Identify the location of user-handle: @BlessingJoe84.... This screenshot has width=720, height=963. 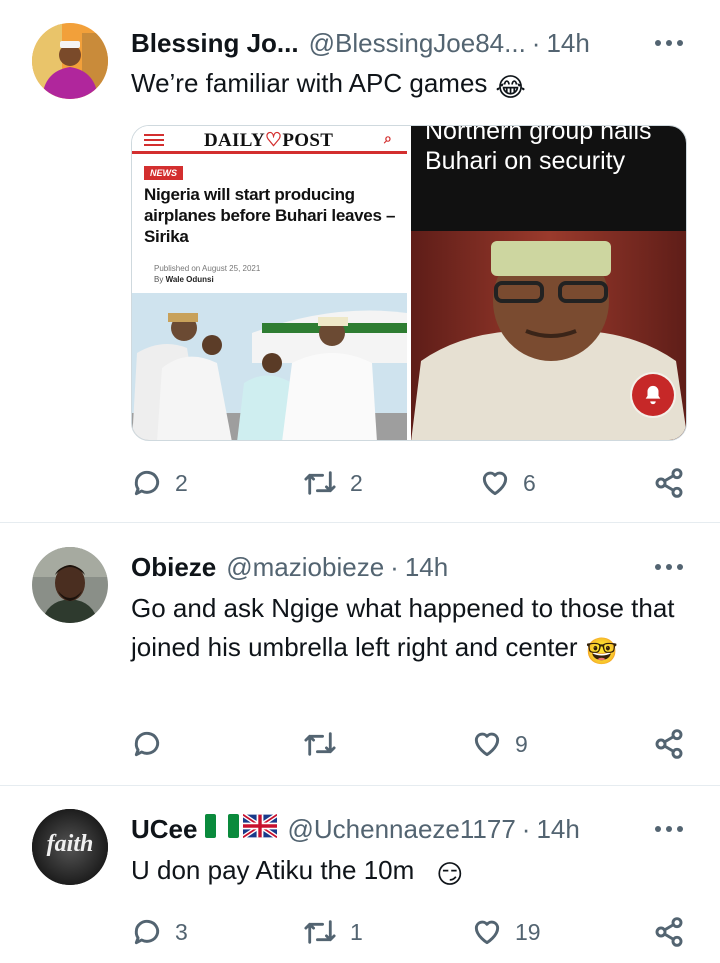
(417, 43).